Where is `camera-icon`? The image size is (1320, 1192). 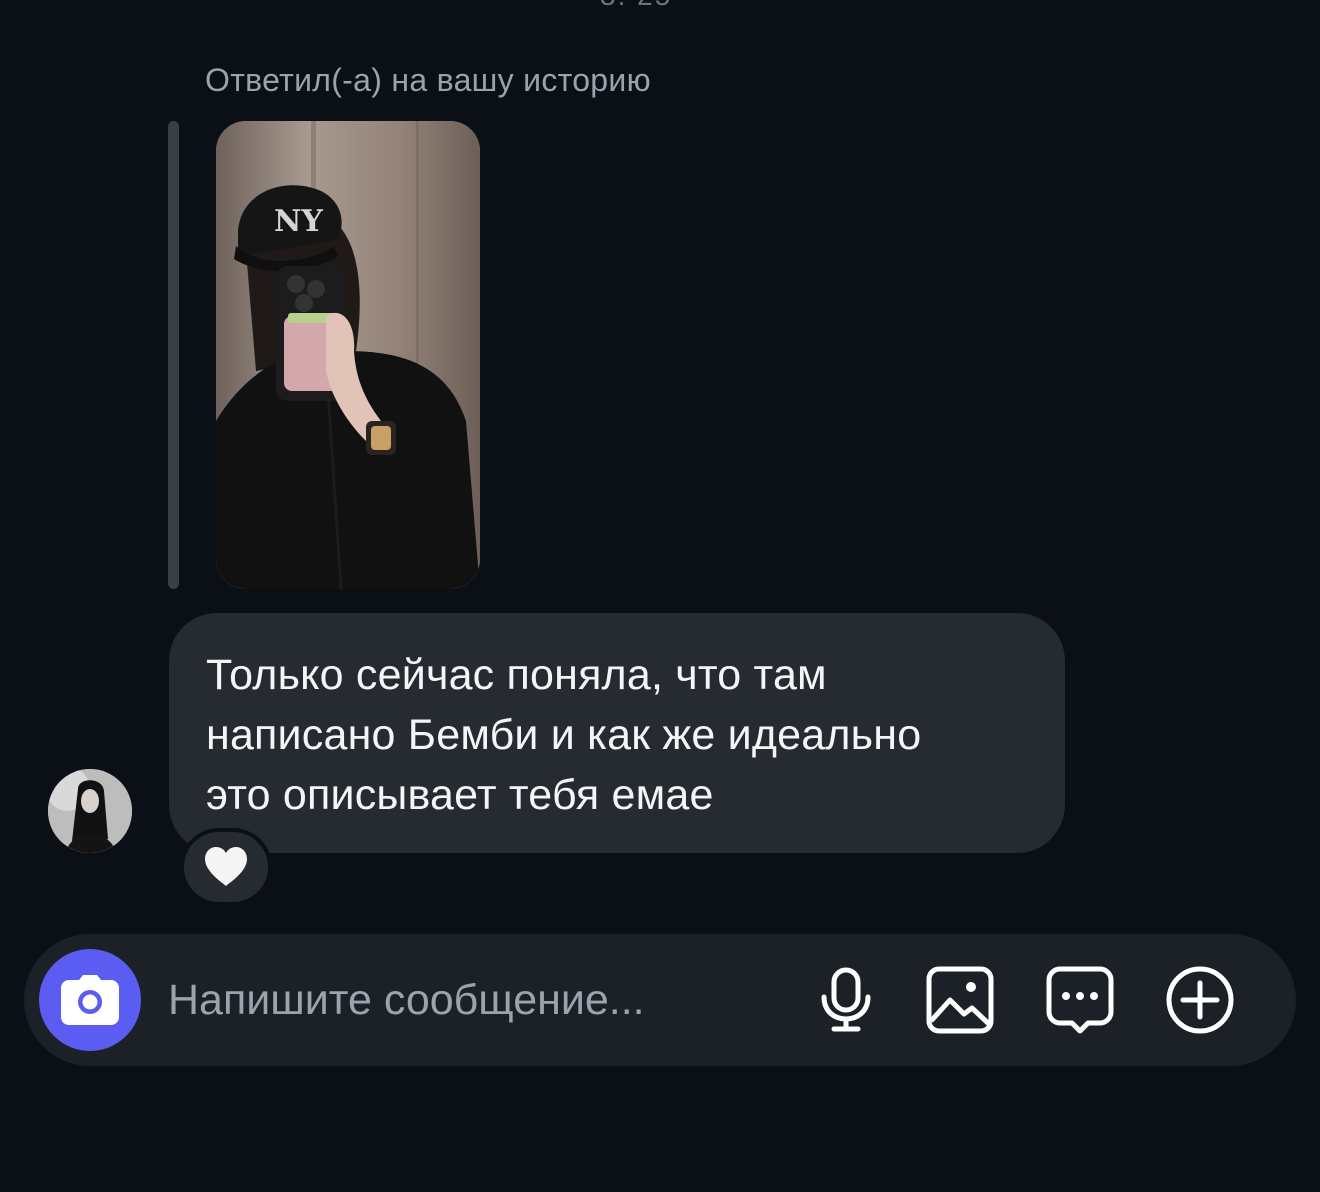
camera-icon is located at coordinates (90, 1000).